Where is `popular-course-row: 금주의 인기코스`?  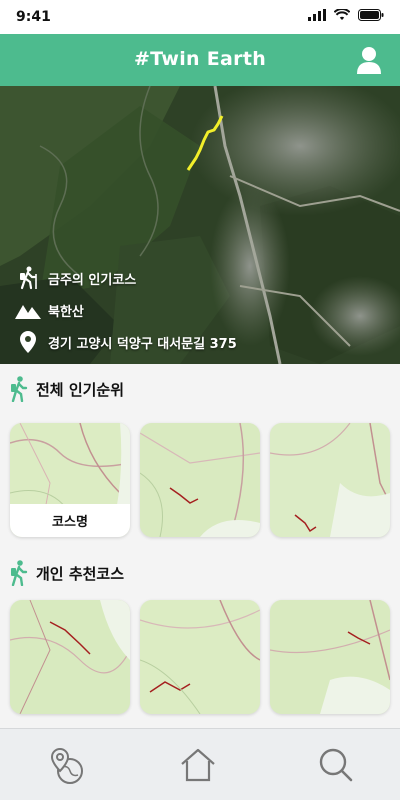 popular-course-row: 금주의 인기코스 is located at coordinates (125, 278).